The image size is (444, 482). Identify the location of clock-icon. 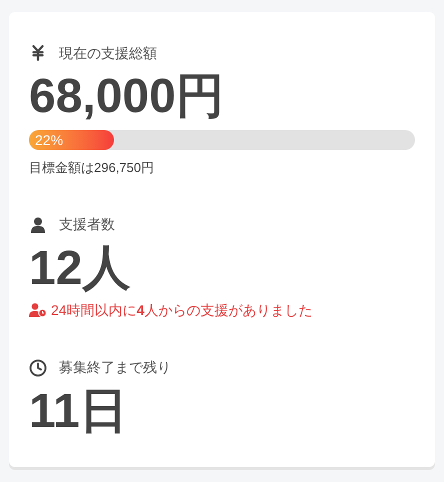
(38, 367).